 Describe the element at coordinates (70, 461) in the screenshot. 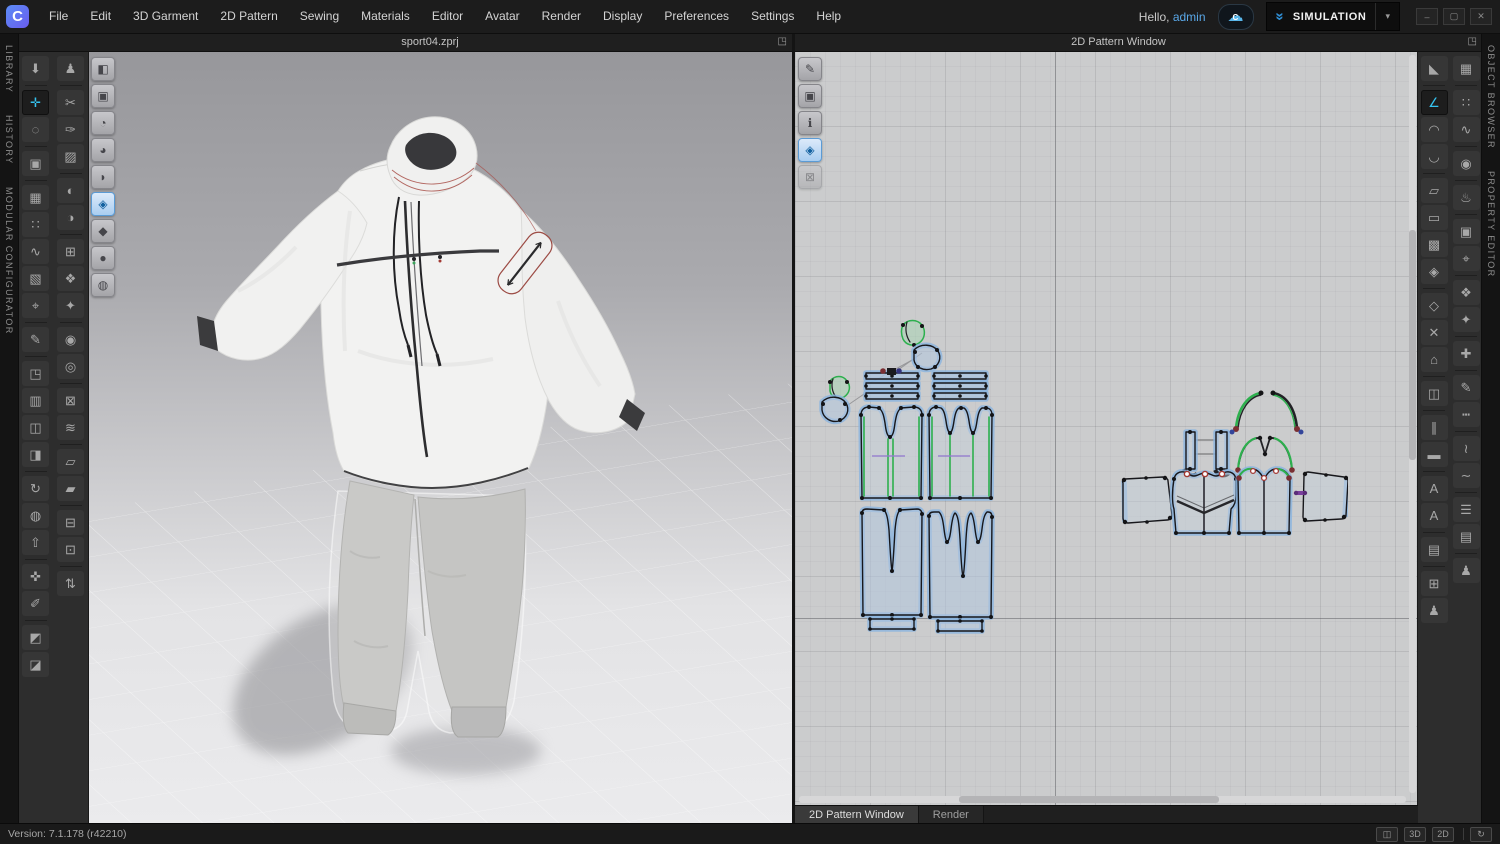

I see `trim-piece-tool: ▱` at that location.